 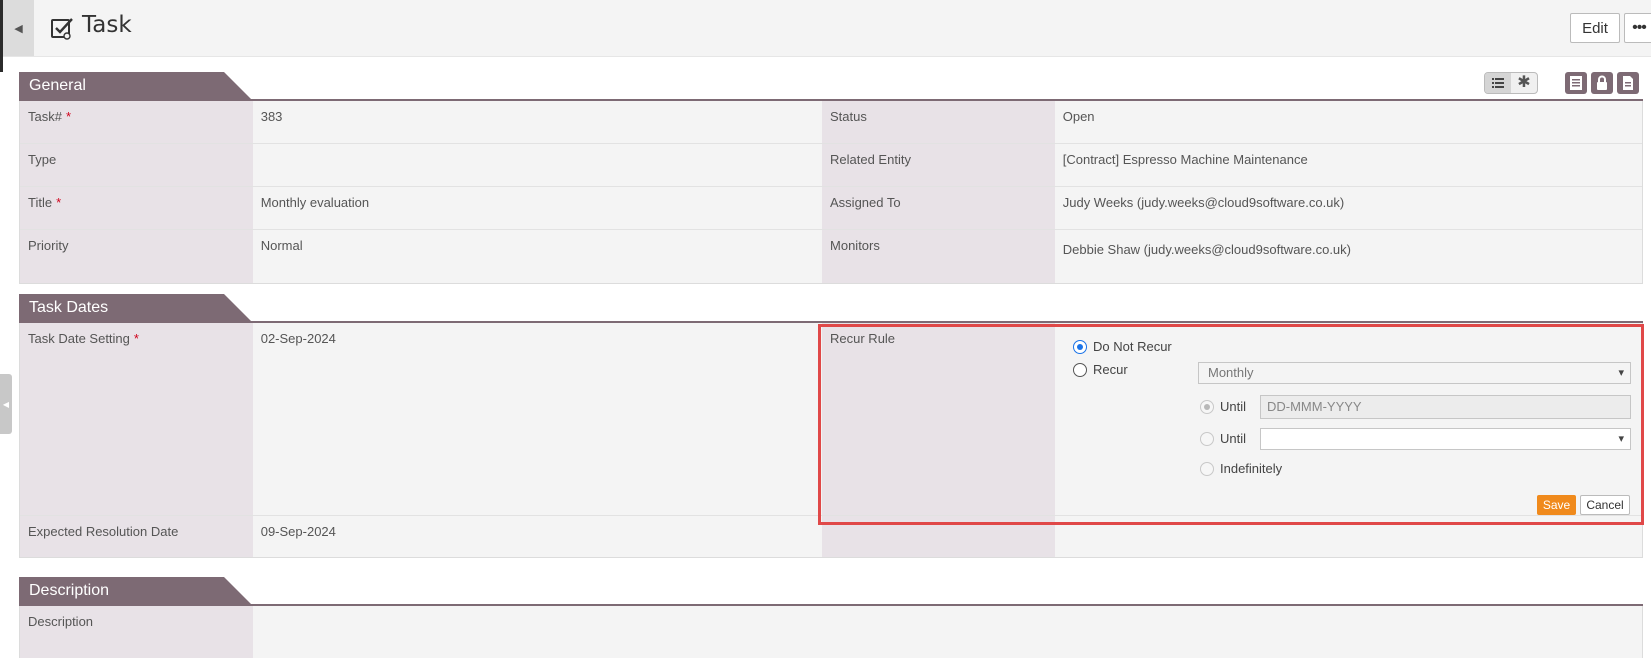 What do you see at coordinates (1231, 372) in the screenshot?
I see `recur-frequency-value: Monthly` at bounding box center [1231, 372].